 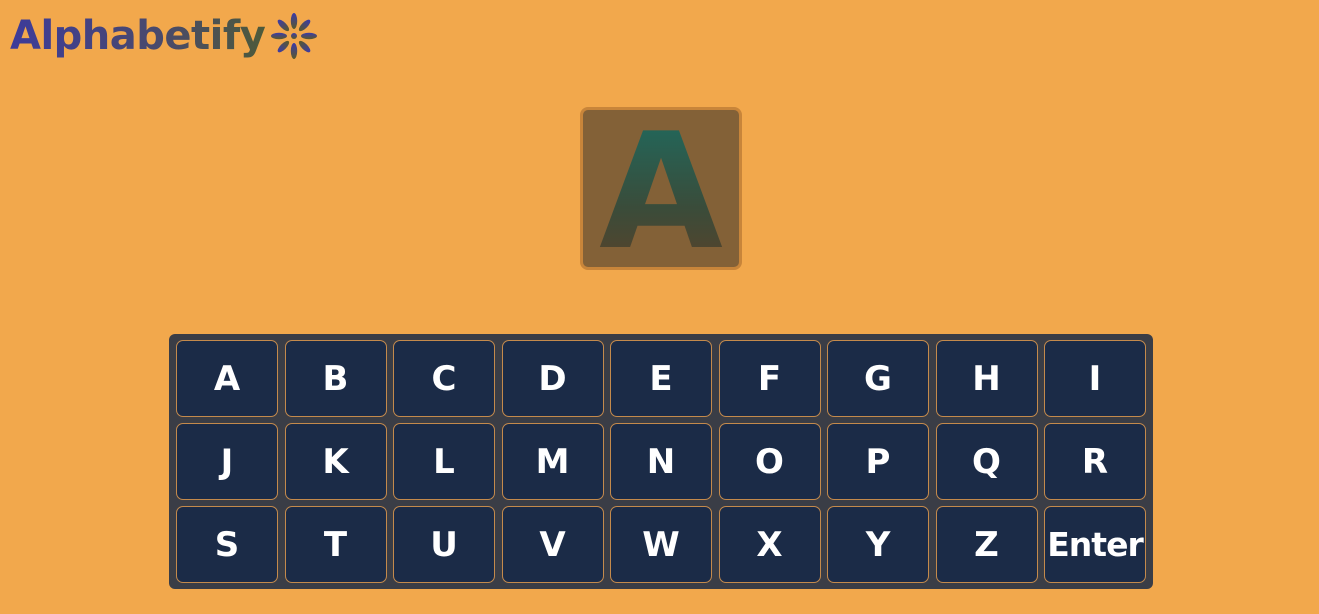 I want to click on key-x: X, so click(x=769, y=544).